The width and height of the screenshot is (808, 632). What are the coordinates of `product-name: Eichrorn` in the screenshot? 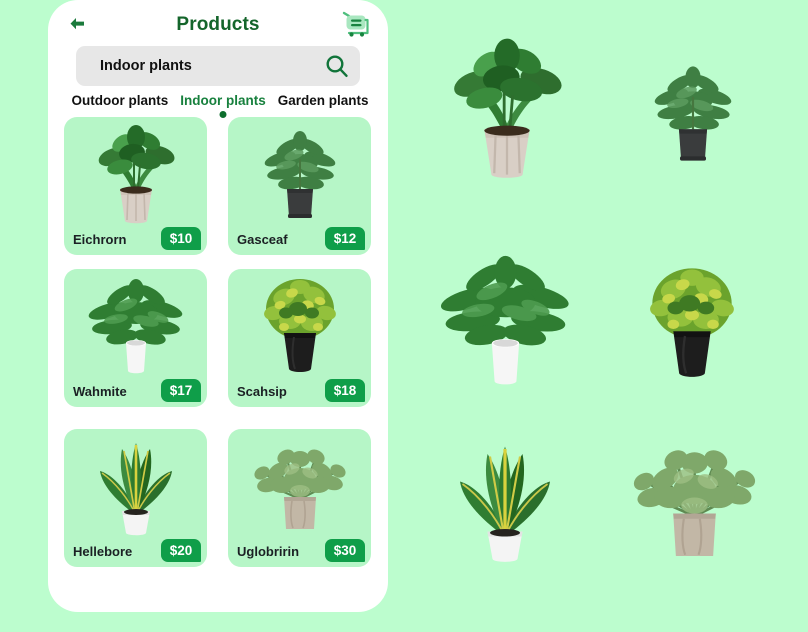 It's located at (100, 239).